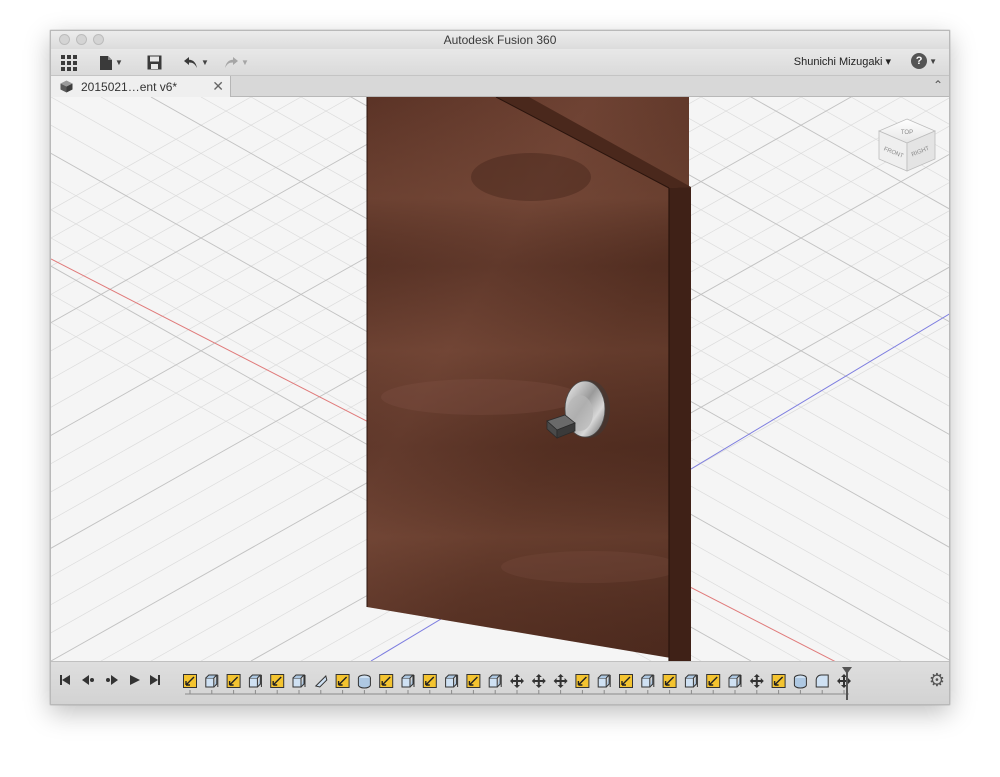 Image resolution: width=1000 pixels, height=777 pixels. I want to click on timeline-track, so click(519, 685).